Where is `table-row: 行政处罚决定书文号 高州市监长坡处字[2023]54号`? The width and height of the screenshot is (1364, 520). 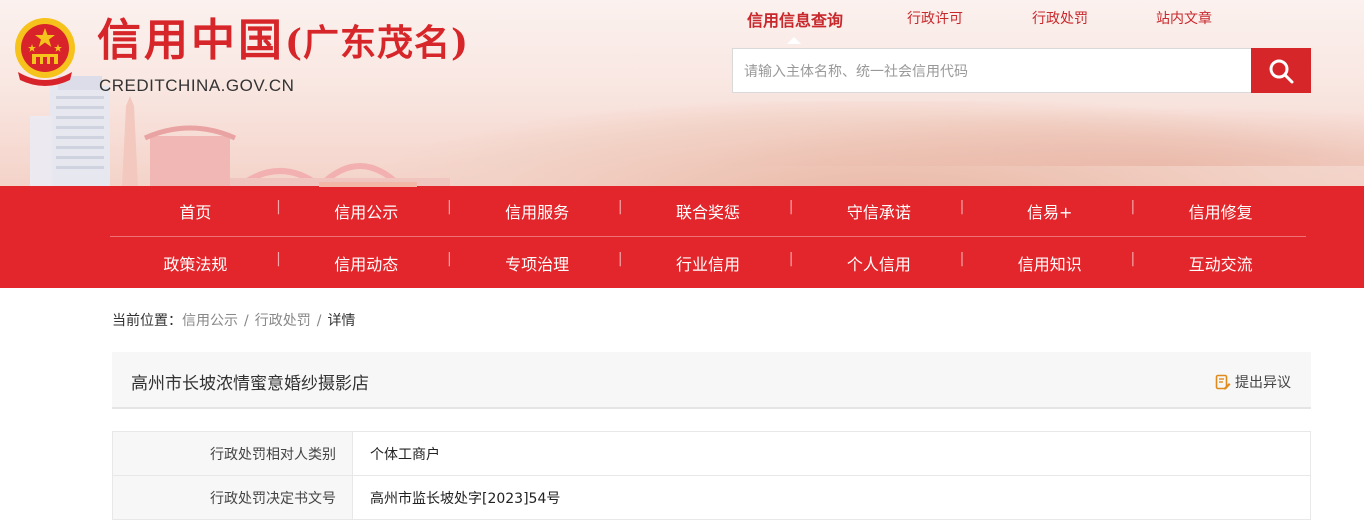
table-row: 行政处罚决定书文号 高州市监长坡处字[2023]54号 is located at coordinates (711, 497).